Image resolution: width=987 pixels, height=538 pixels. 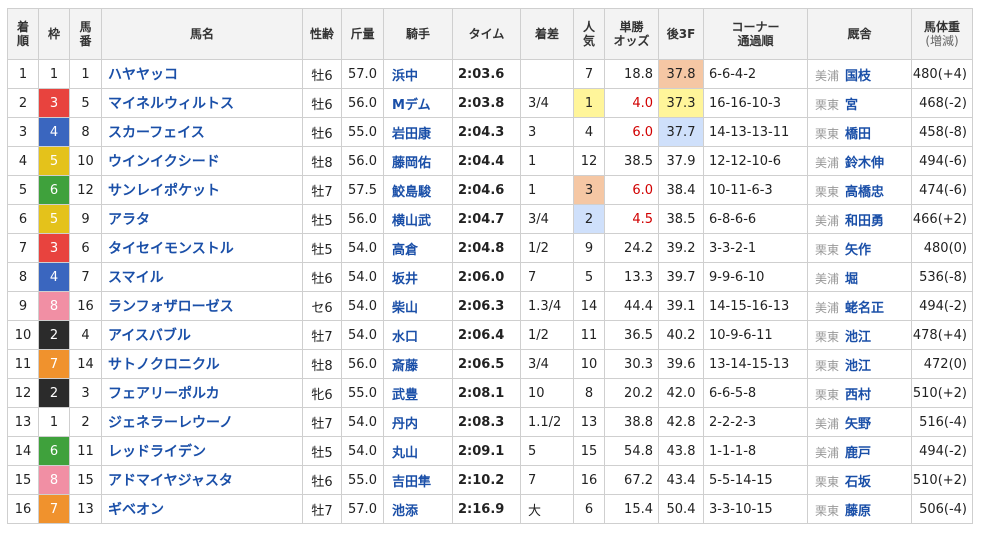 I want to click on trainer-link: 矢作, so click(x=858, y=250).